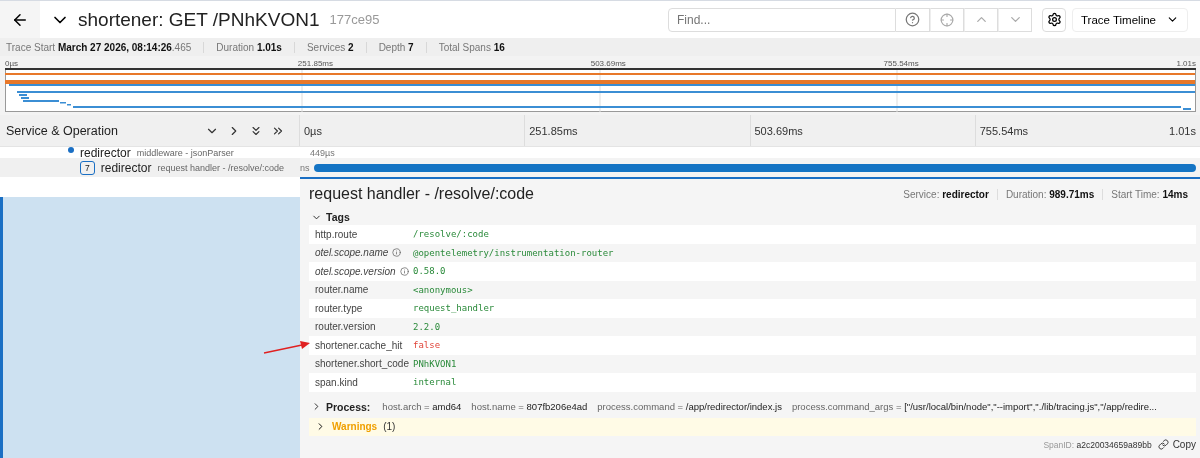 The height and width of the screenshot is (458, 1200). I want to click on tag-value: internal, so click(435, 382).